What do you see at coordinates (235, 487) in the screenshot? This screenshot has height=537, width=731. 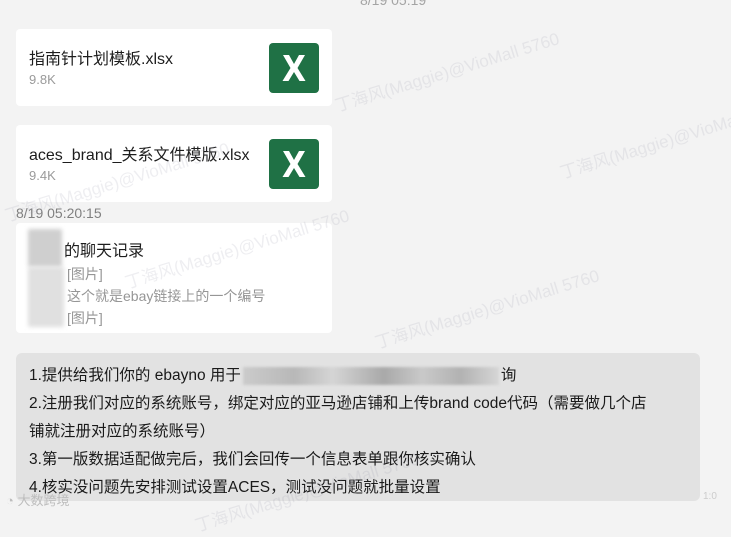 I see `message-line-4: 4.核实没问题先安排测试设置ACES，测试没问题就批量设置` at bounding box center [235, 487].